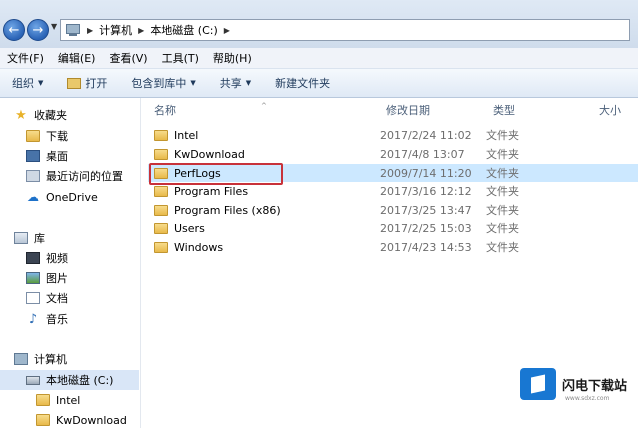  What do you see at coordinates (426, 191) in the screenshot?
I see `file-modified: 2017/3/16 12:12` at bounding box center [426, 191].